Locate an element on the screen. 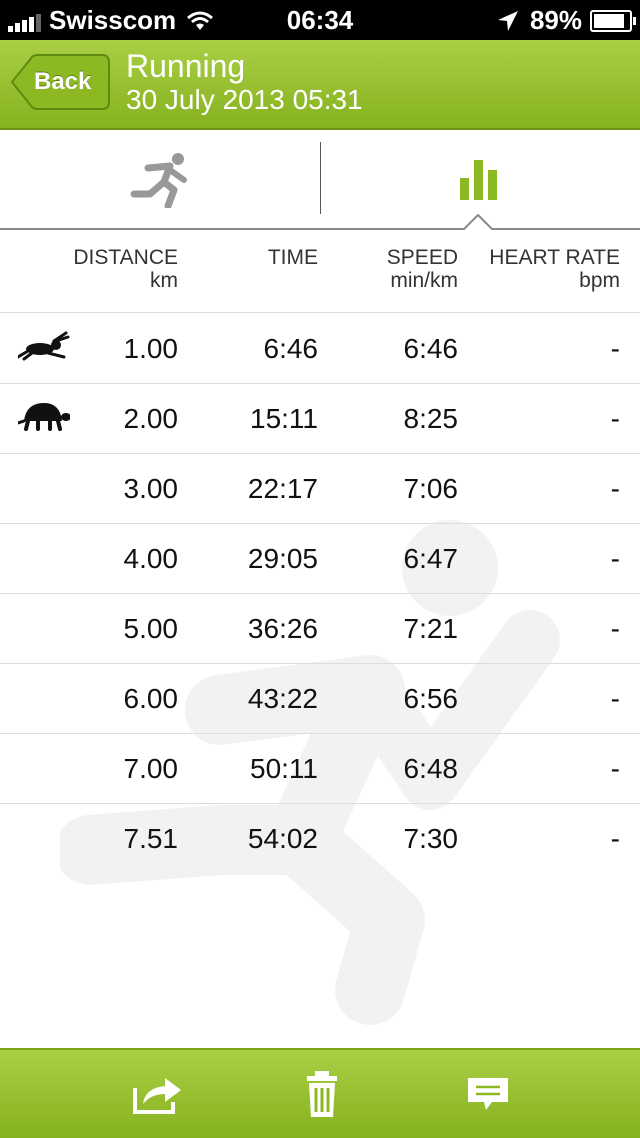  speed-value: 6:47 is located at coordinates (431, 558).